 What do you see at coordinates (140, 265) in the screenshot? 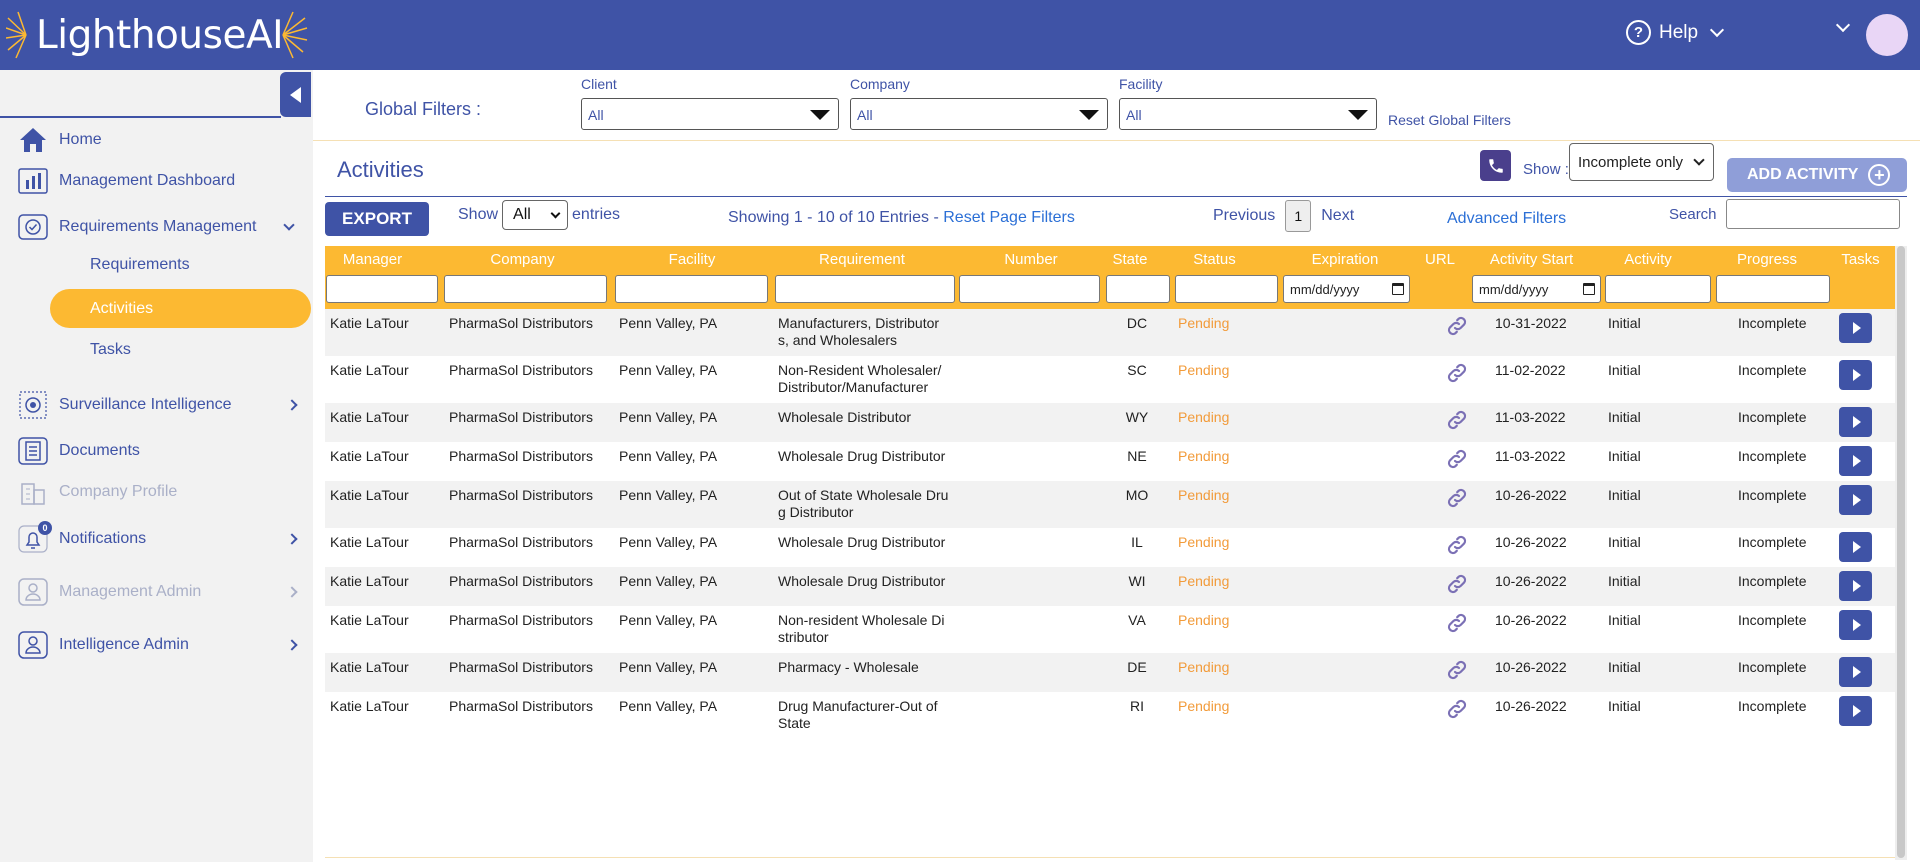
I see `sidebar-subitem-requirements: Requirements` at bounding box center [140, 265].